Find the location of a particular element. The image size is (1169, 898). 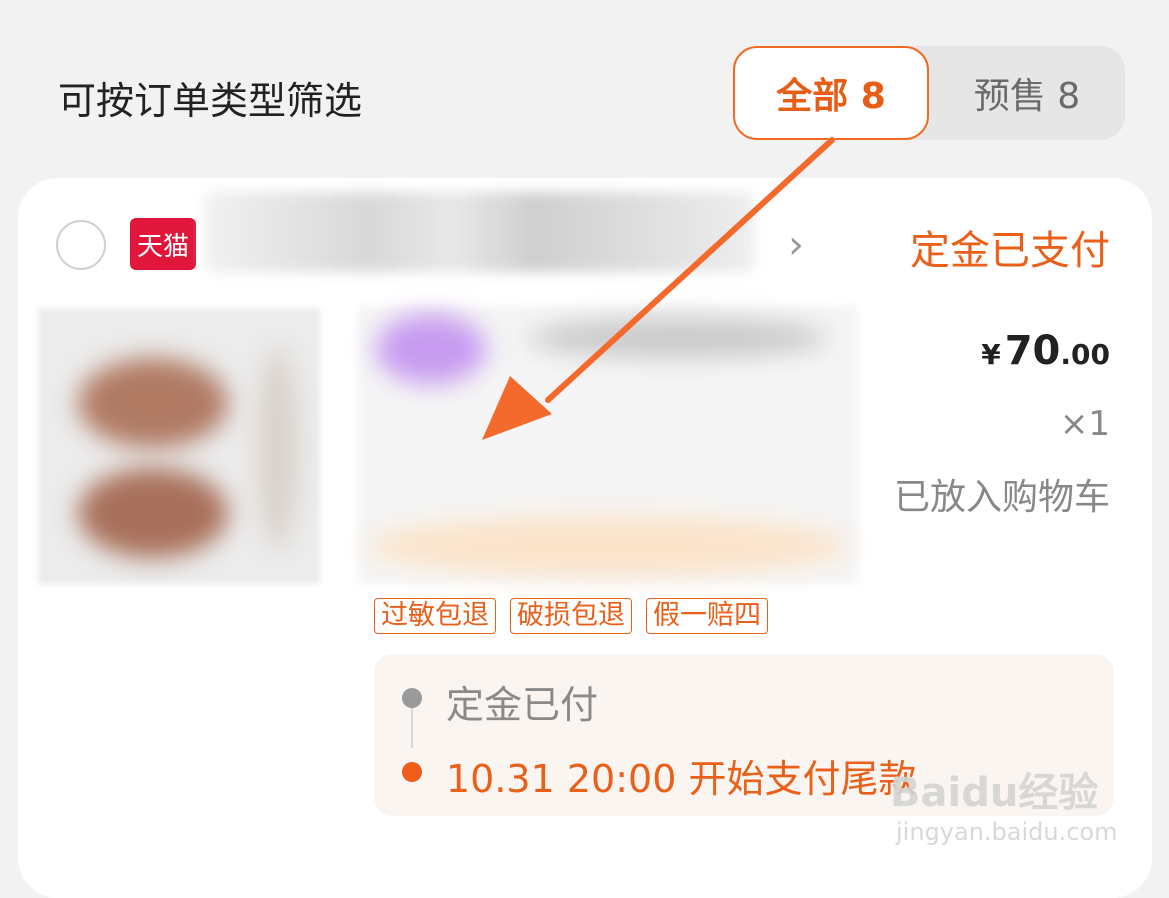

timeline-step-final-payment: 10.31 20:00 开始支付尾款 is located at coordinates (681, 779).